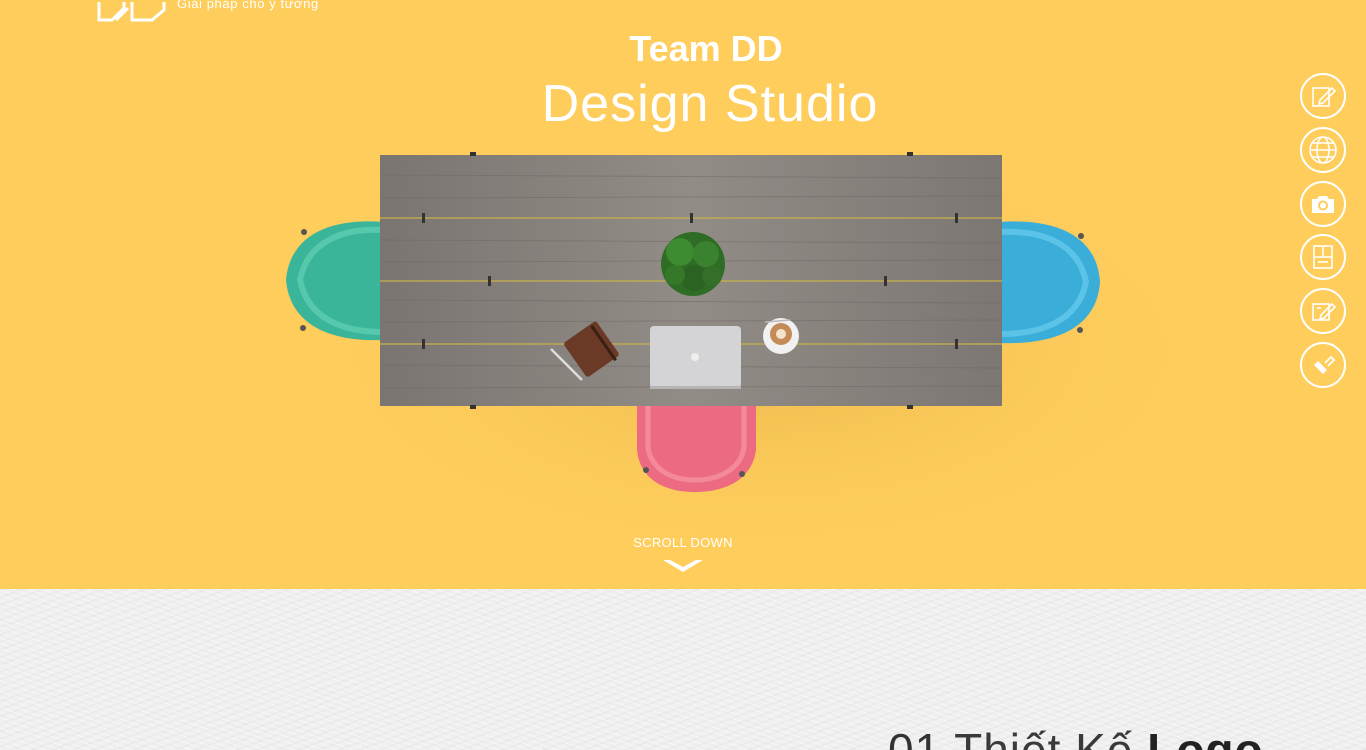  Describe the element at coordinates (695, 357) in the screenshot. I see `laptop` at that location.